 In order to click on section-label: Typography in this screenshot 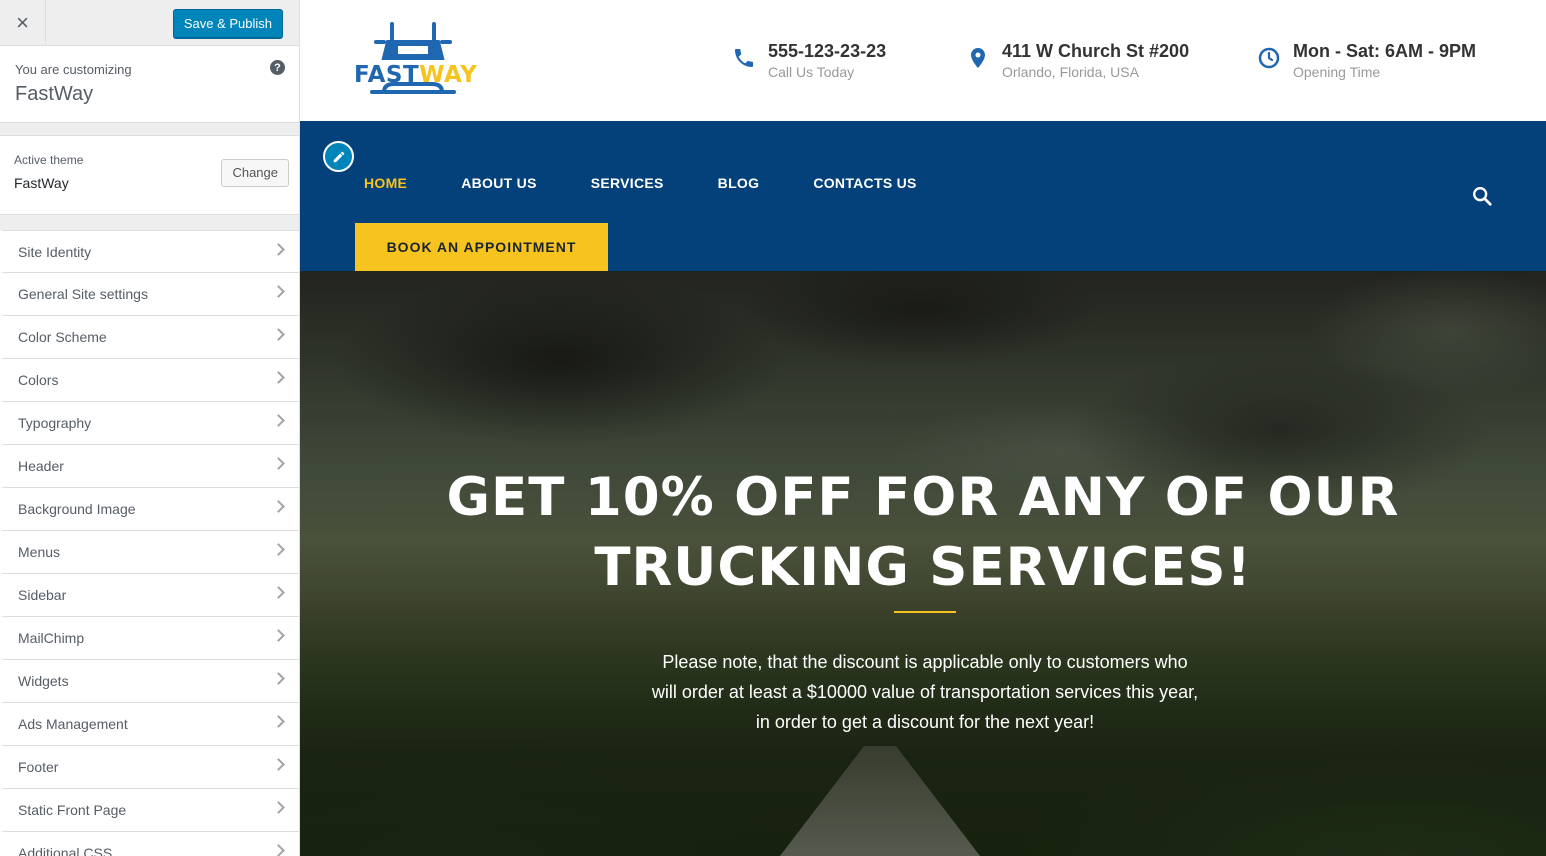, I will do `click(55, 423)`.